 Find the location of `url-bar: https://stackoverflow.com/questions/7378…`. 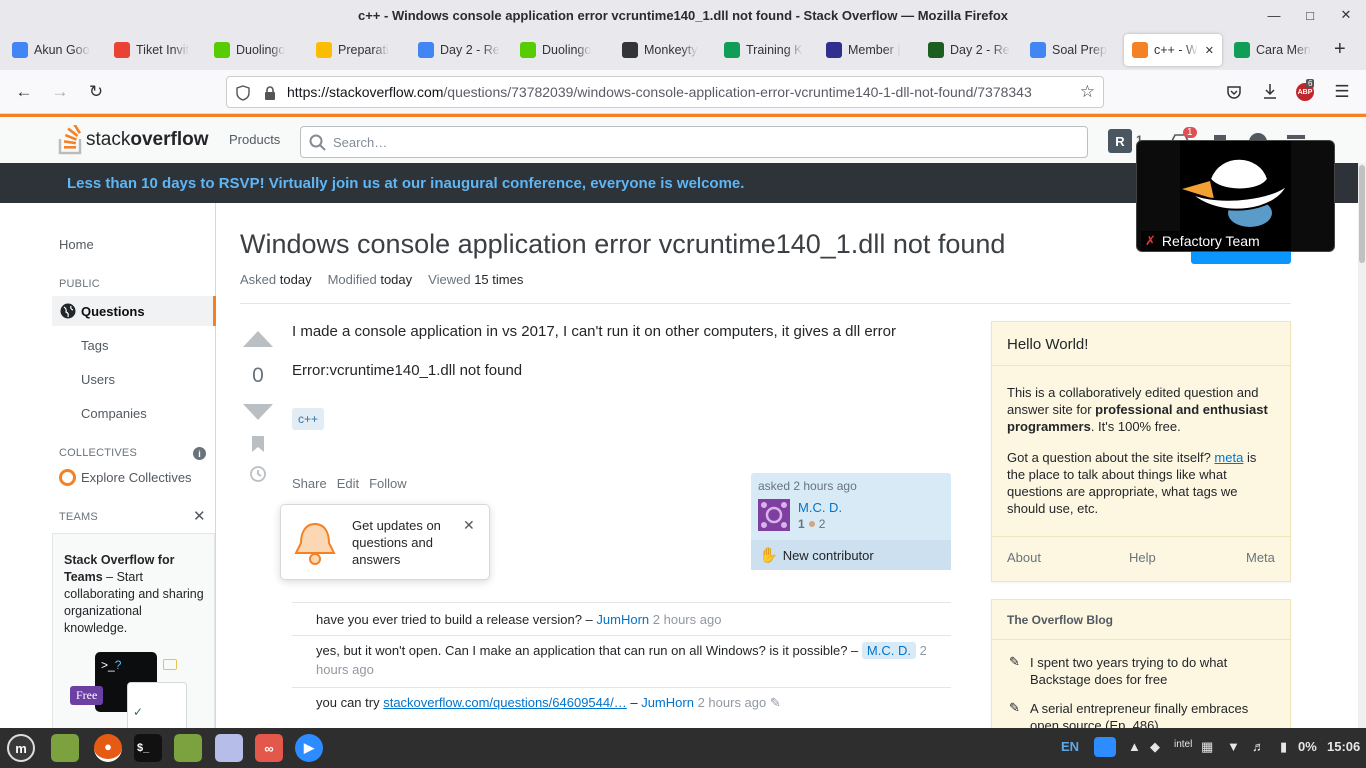

url-bar: https://stackoverflow.com/questions/7378… is located at coordinates (665, 92).